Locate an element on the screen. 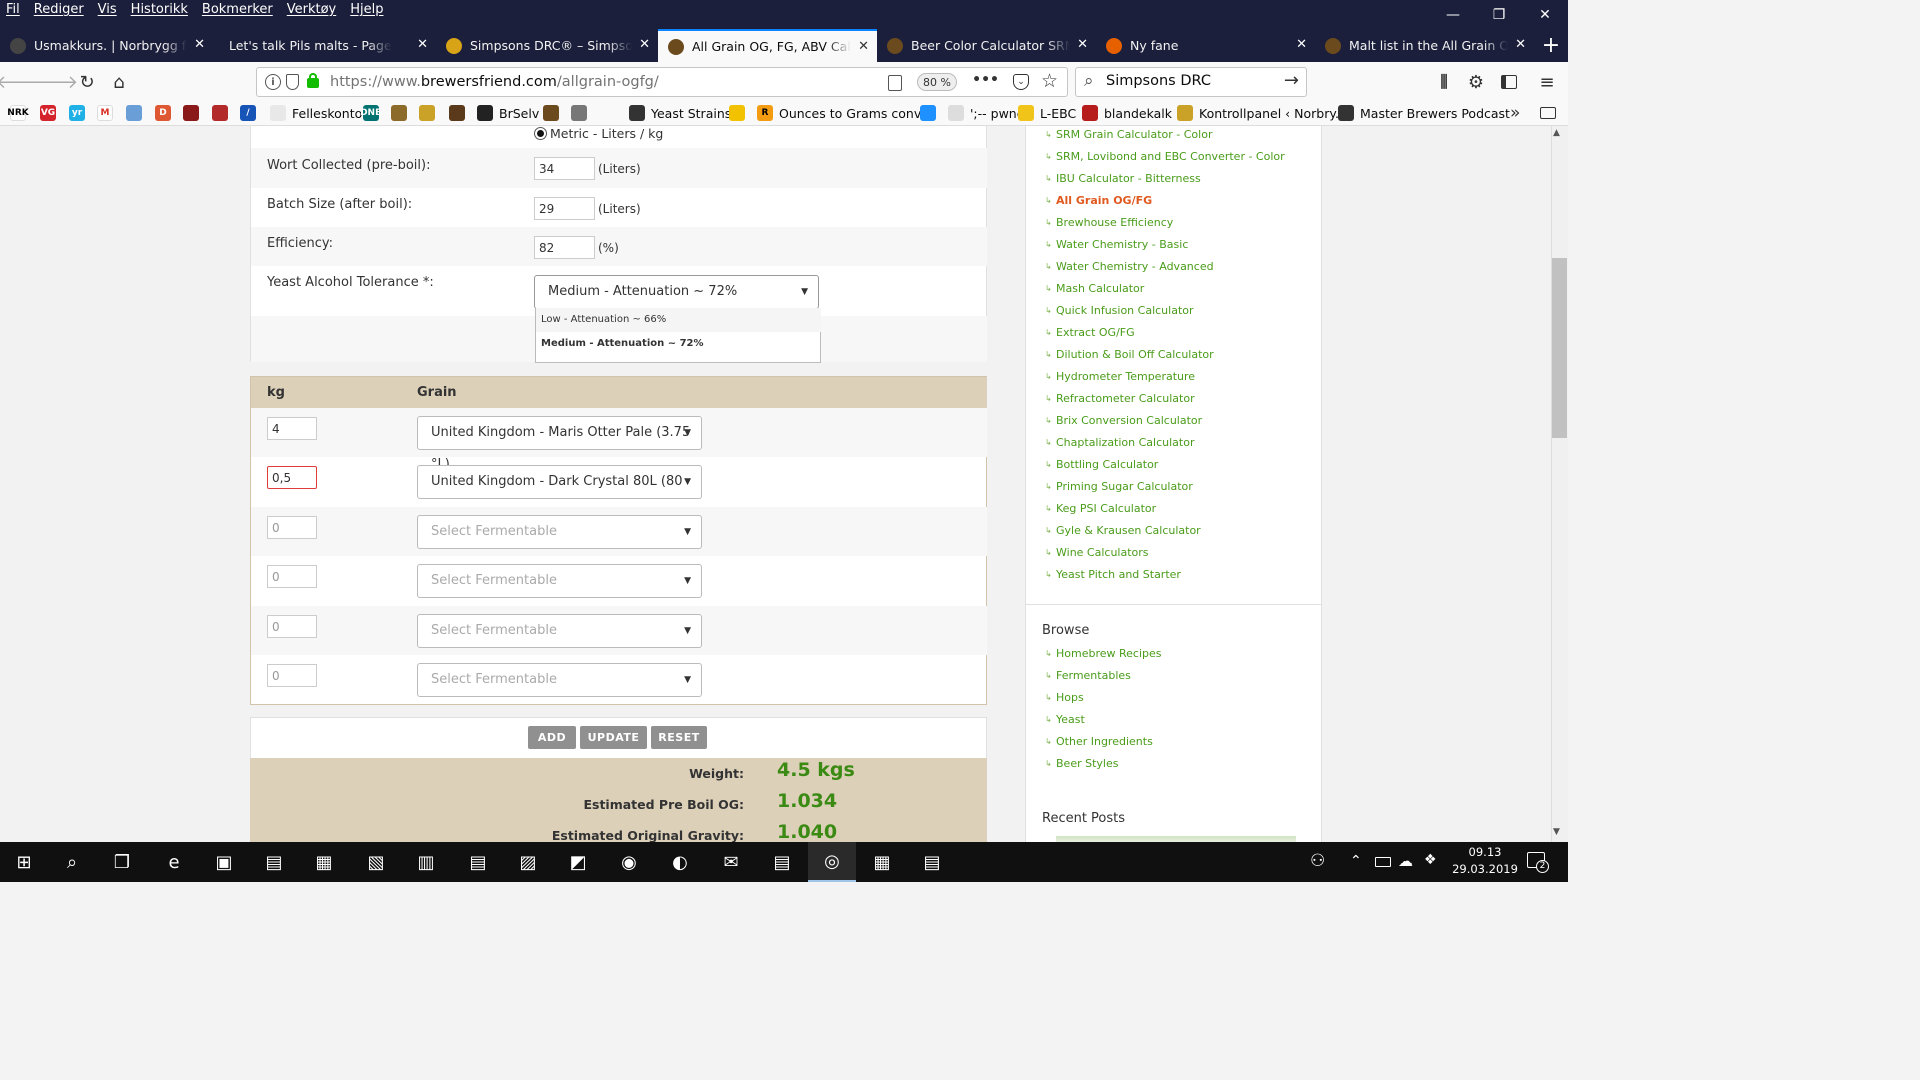  search-input is located at coordinates (1191, 81).